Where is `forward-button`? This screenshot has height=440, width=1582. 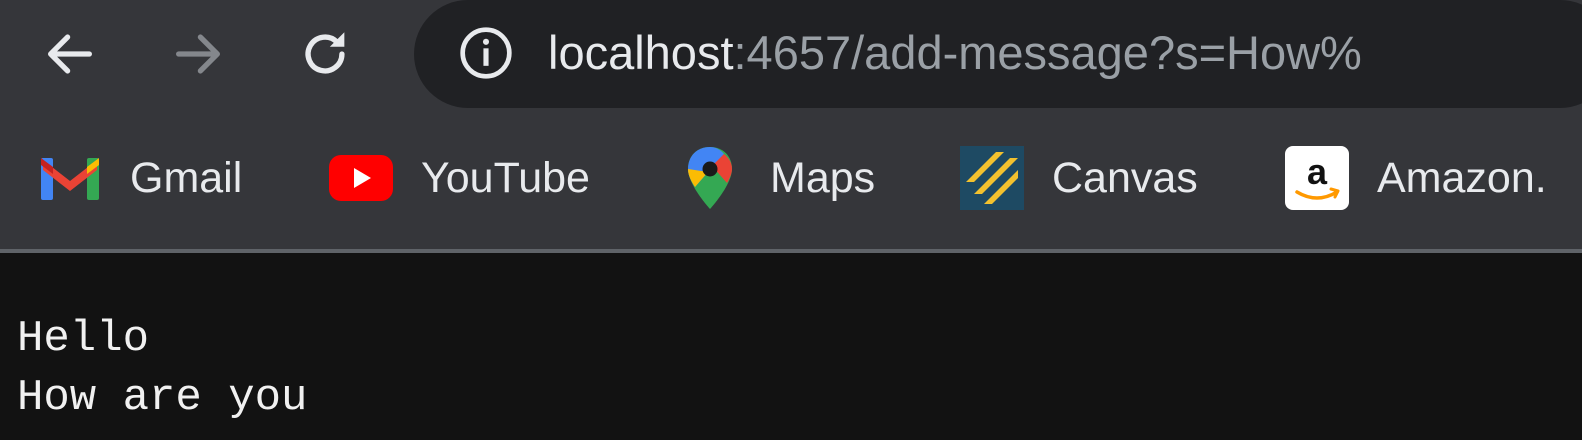
forward-button is located at coordinates (198, 54).